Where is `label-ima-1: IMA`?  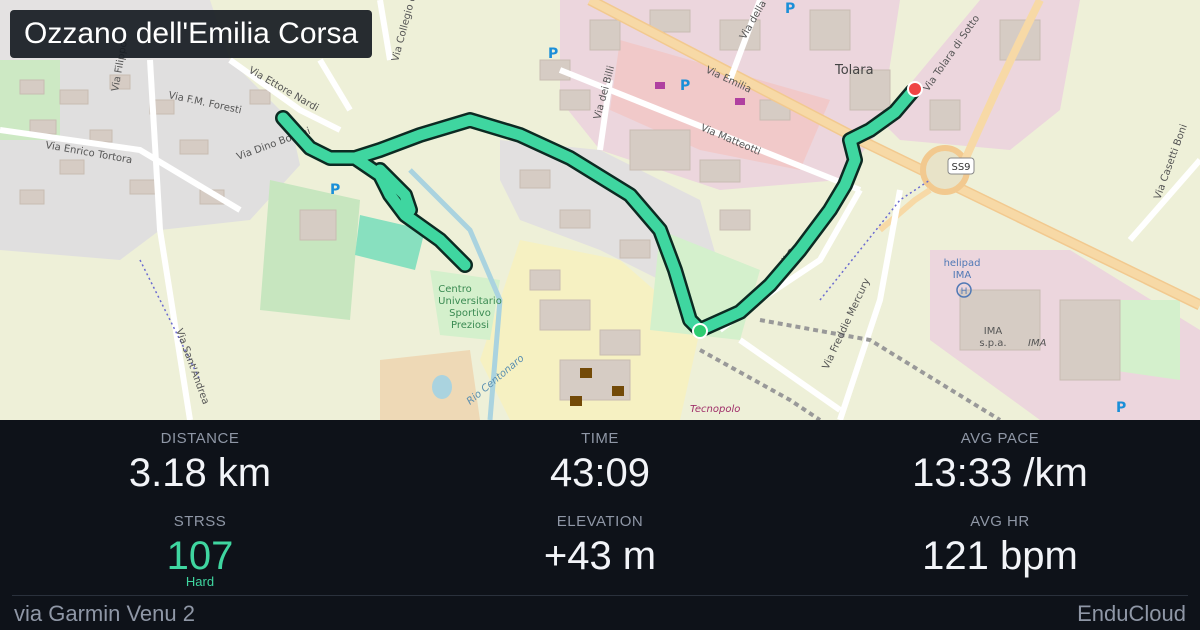
label-ima-1: IMA is located at coordinates (993, 331).